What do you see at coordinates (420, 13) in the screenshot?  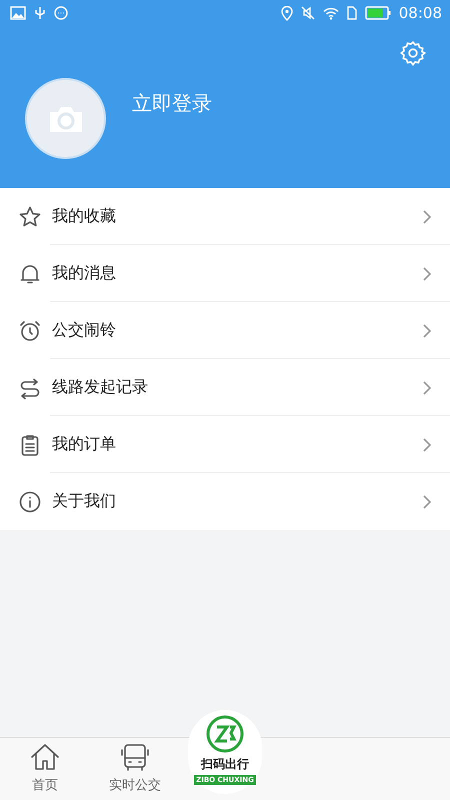 I see `status-time: 08:08` at bounding box center [420, 13].